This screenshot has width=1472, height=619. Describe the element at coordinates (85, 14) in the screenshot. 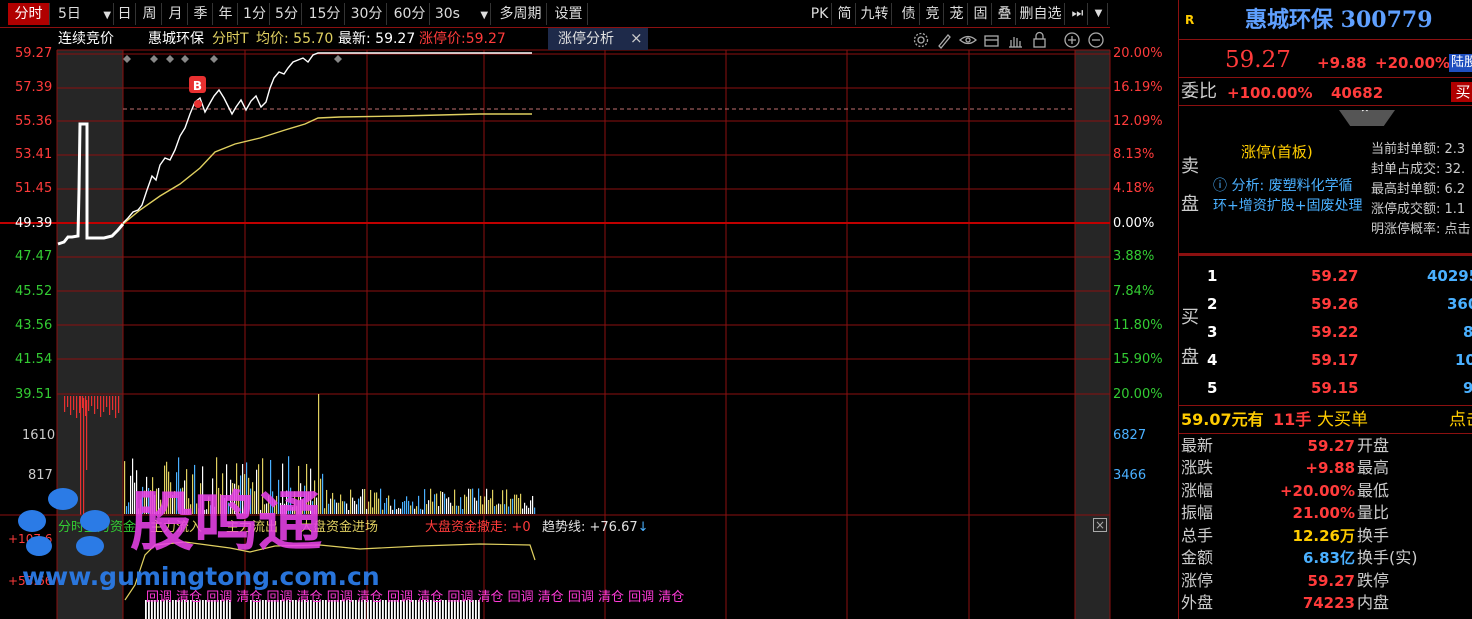

I see `tab-5day: 5日 ▼` at that location.